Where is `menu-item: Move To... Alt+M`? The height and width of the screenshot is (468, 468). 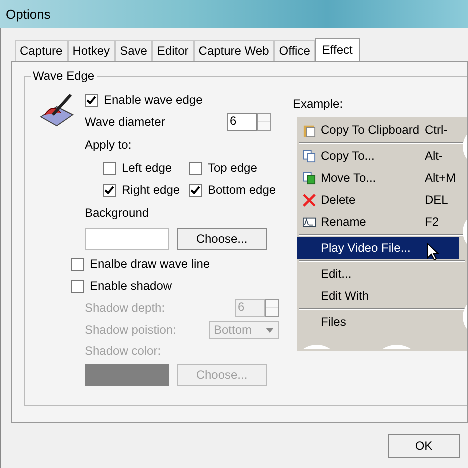
menu-item: Move To... Alt+M is located at coordinates (378, 178).